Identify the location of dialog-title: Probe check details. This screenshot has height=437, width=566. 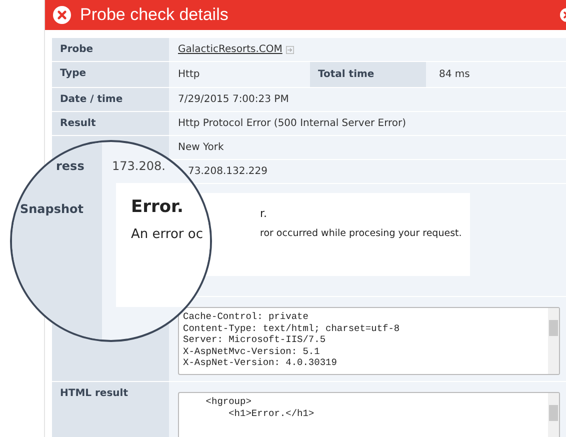
(154, 15).